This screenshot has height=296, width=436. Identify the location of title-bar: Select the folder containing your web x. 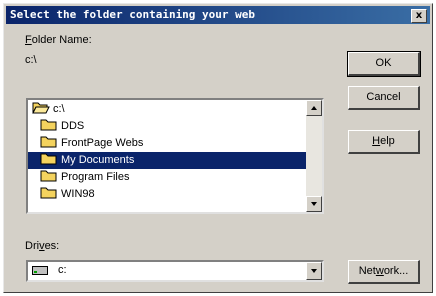
(218, 15).